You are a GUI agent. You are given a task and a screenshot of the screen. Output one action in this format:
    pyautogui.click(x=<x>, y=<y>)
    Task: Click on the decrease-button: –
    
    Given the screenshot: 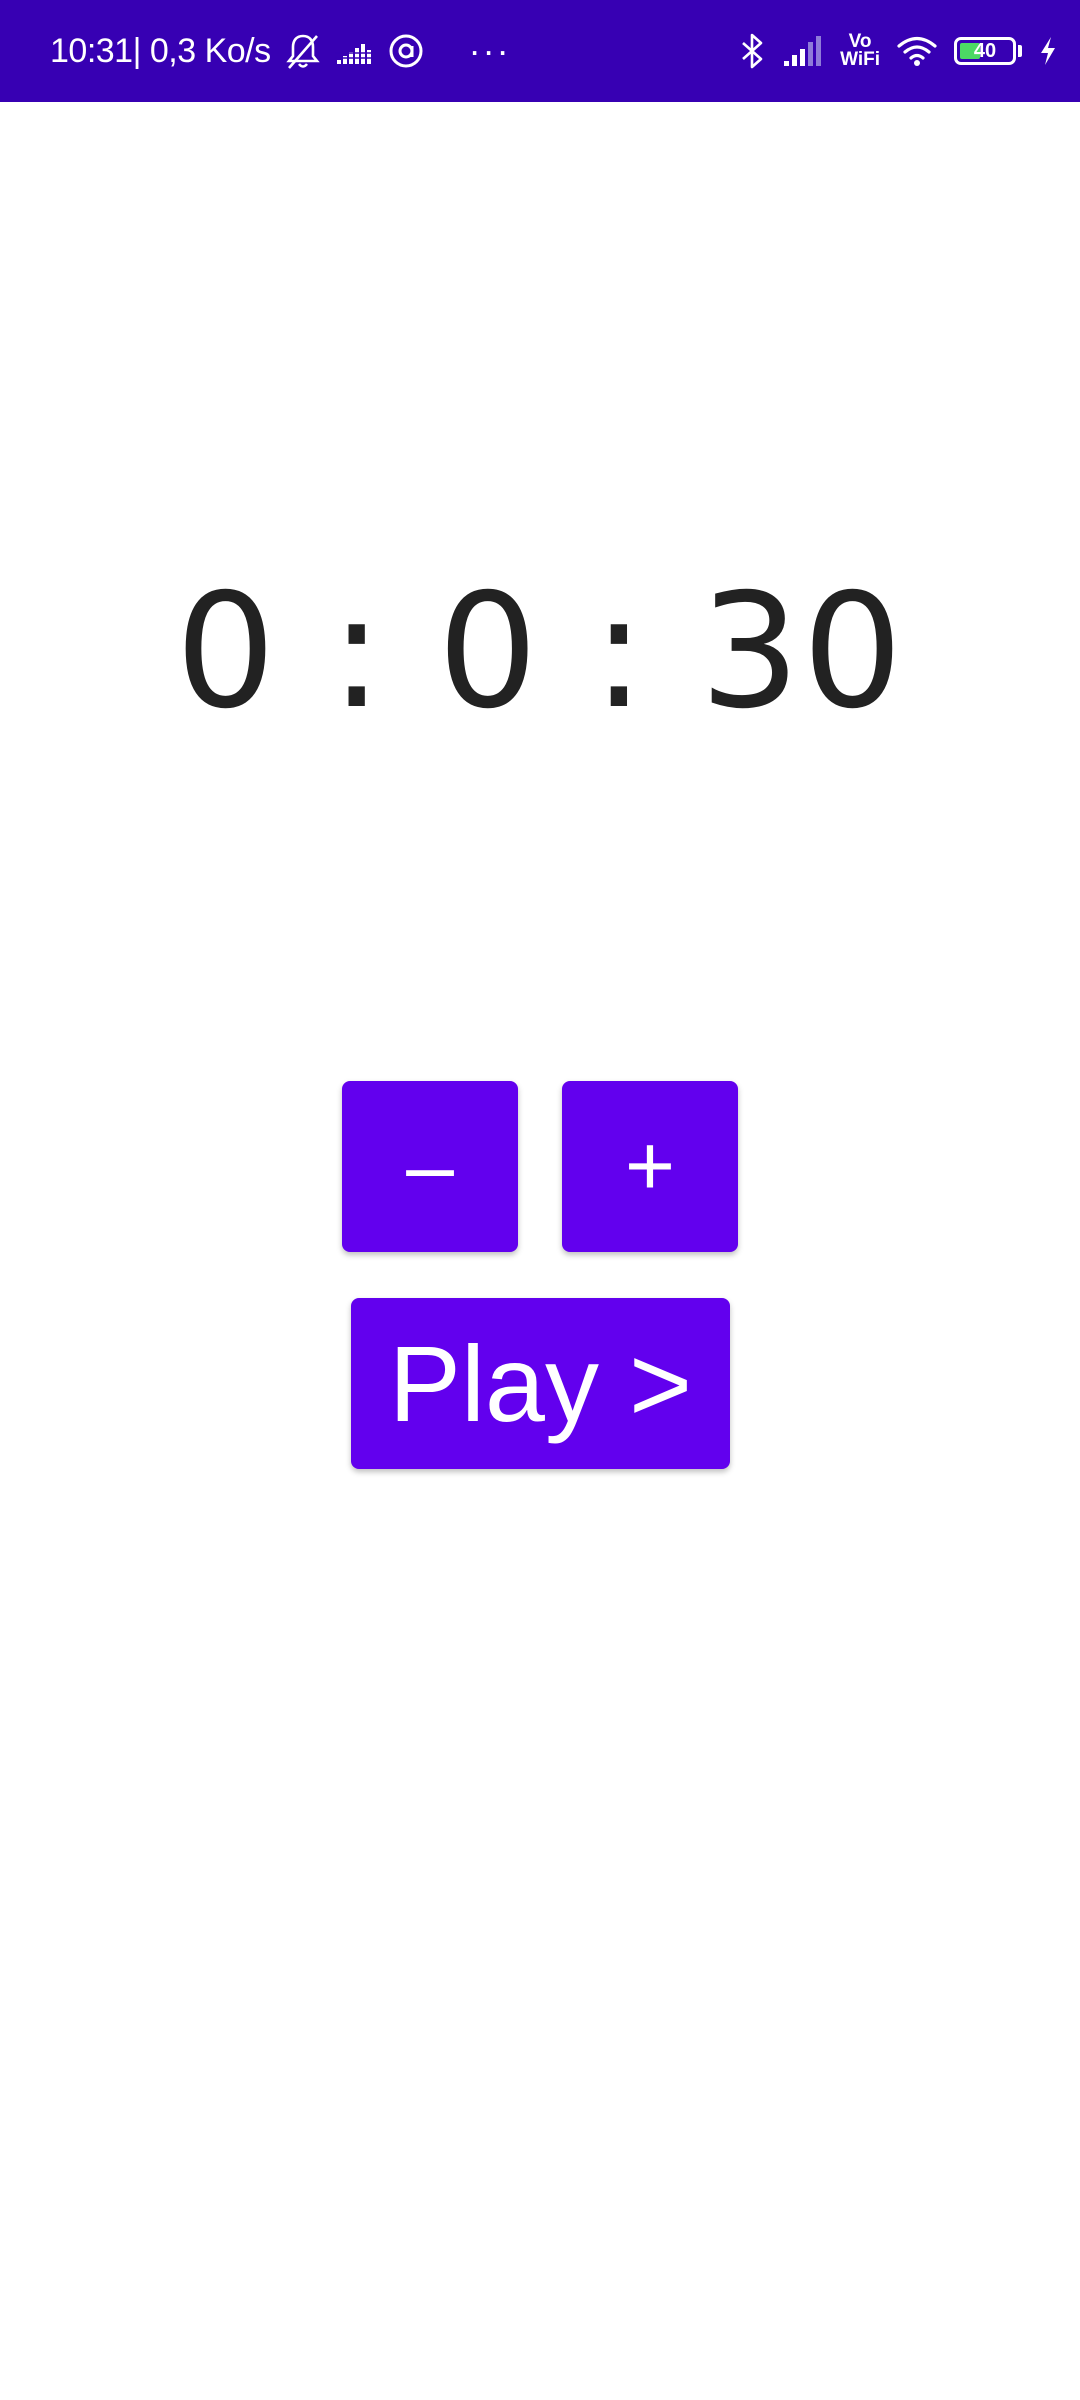 What is the action you would take?
    pyautogui.click(x=430, y=1166)
    